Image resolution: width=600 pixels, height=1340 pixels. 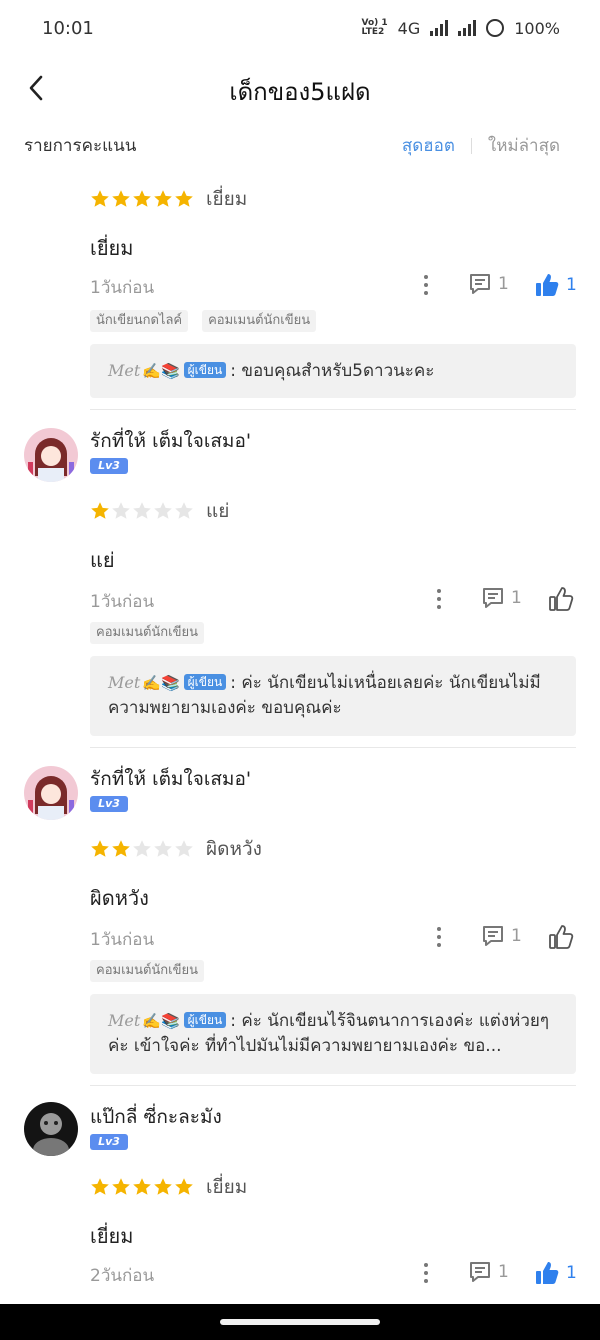 What do you see at coordinates (481, 145) in the screenshot?
I see `sort-tabs: สุดฮอต ใหม่ล่าสุด` at bounding box center [481, 145].